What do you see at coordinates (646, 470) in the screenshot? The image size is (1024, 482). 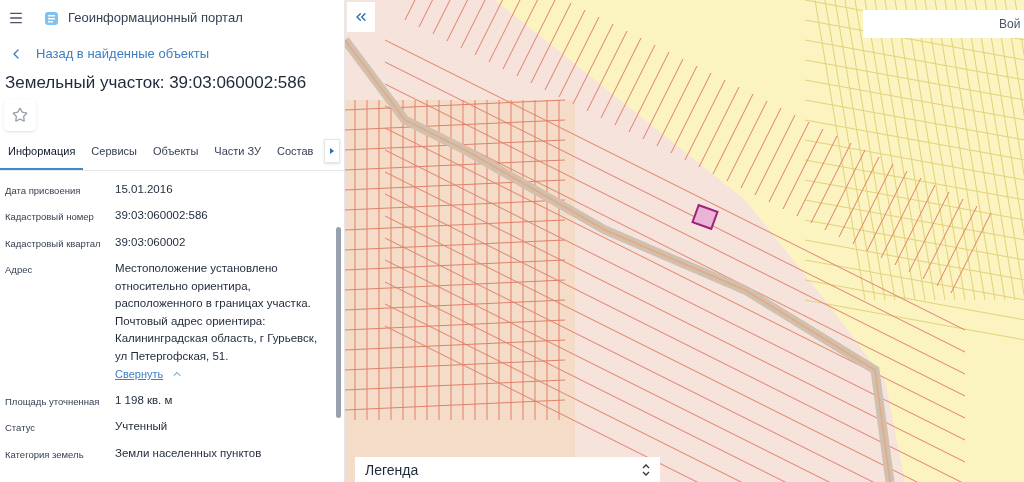 I see `expand-icon` at bounding box center [646, 470].